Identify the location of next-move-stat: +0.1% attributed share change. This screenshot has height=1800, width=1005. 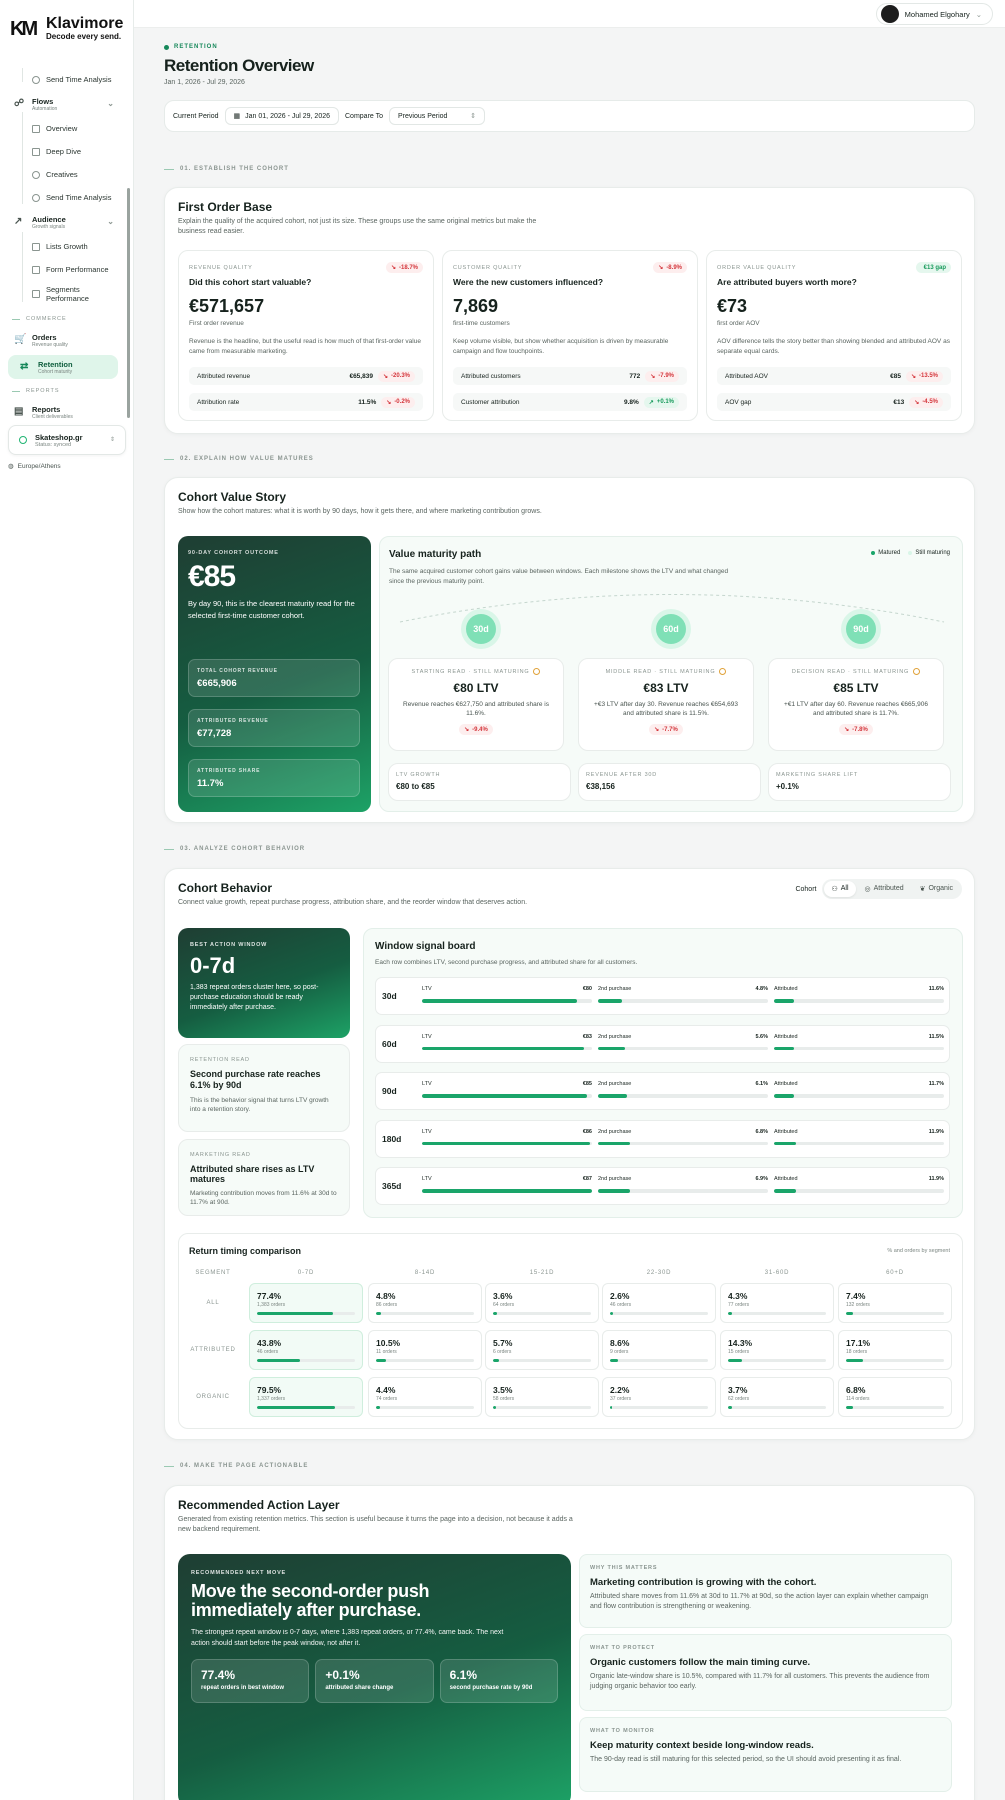
(374, 1681).